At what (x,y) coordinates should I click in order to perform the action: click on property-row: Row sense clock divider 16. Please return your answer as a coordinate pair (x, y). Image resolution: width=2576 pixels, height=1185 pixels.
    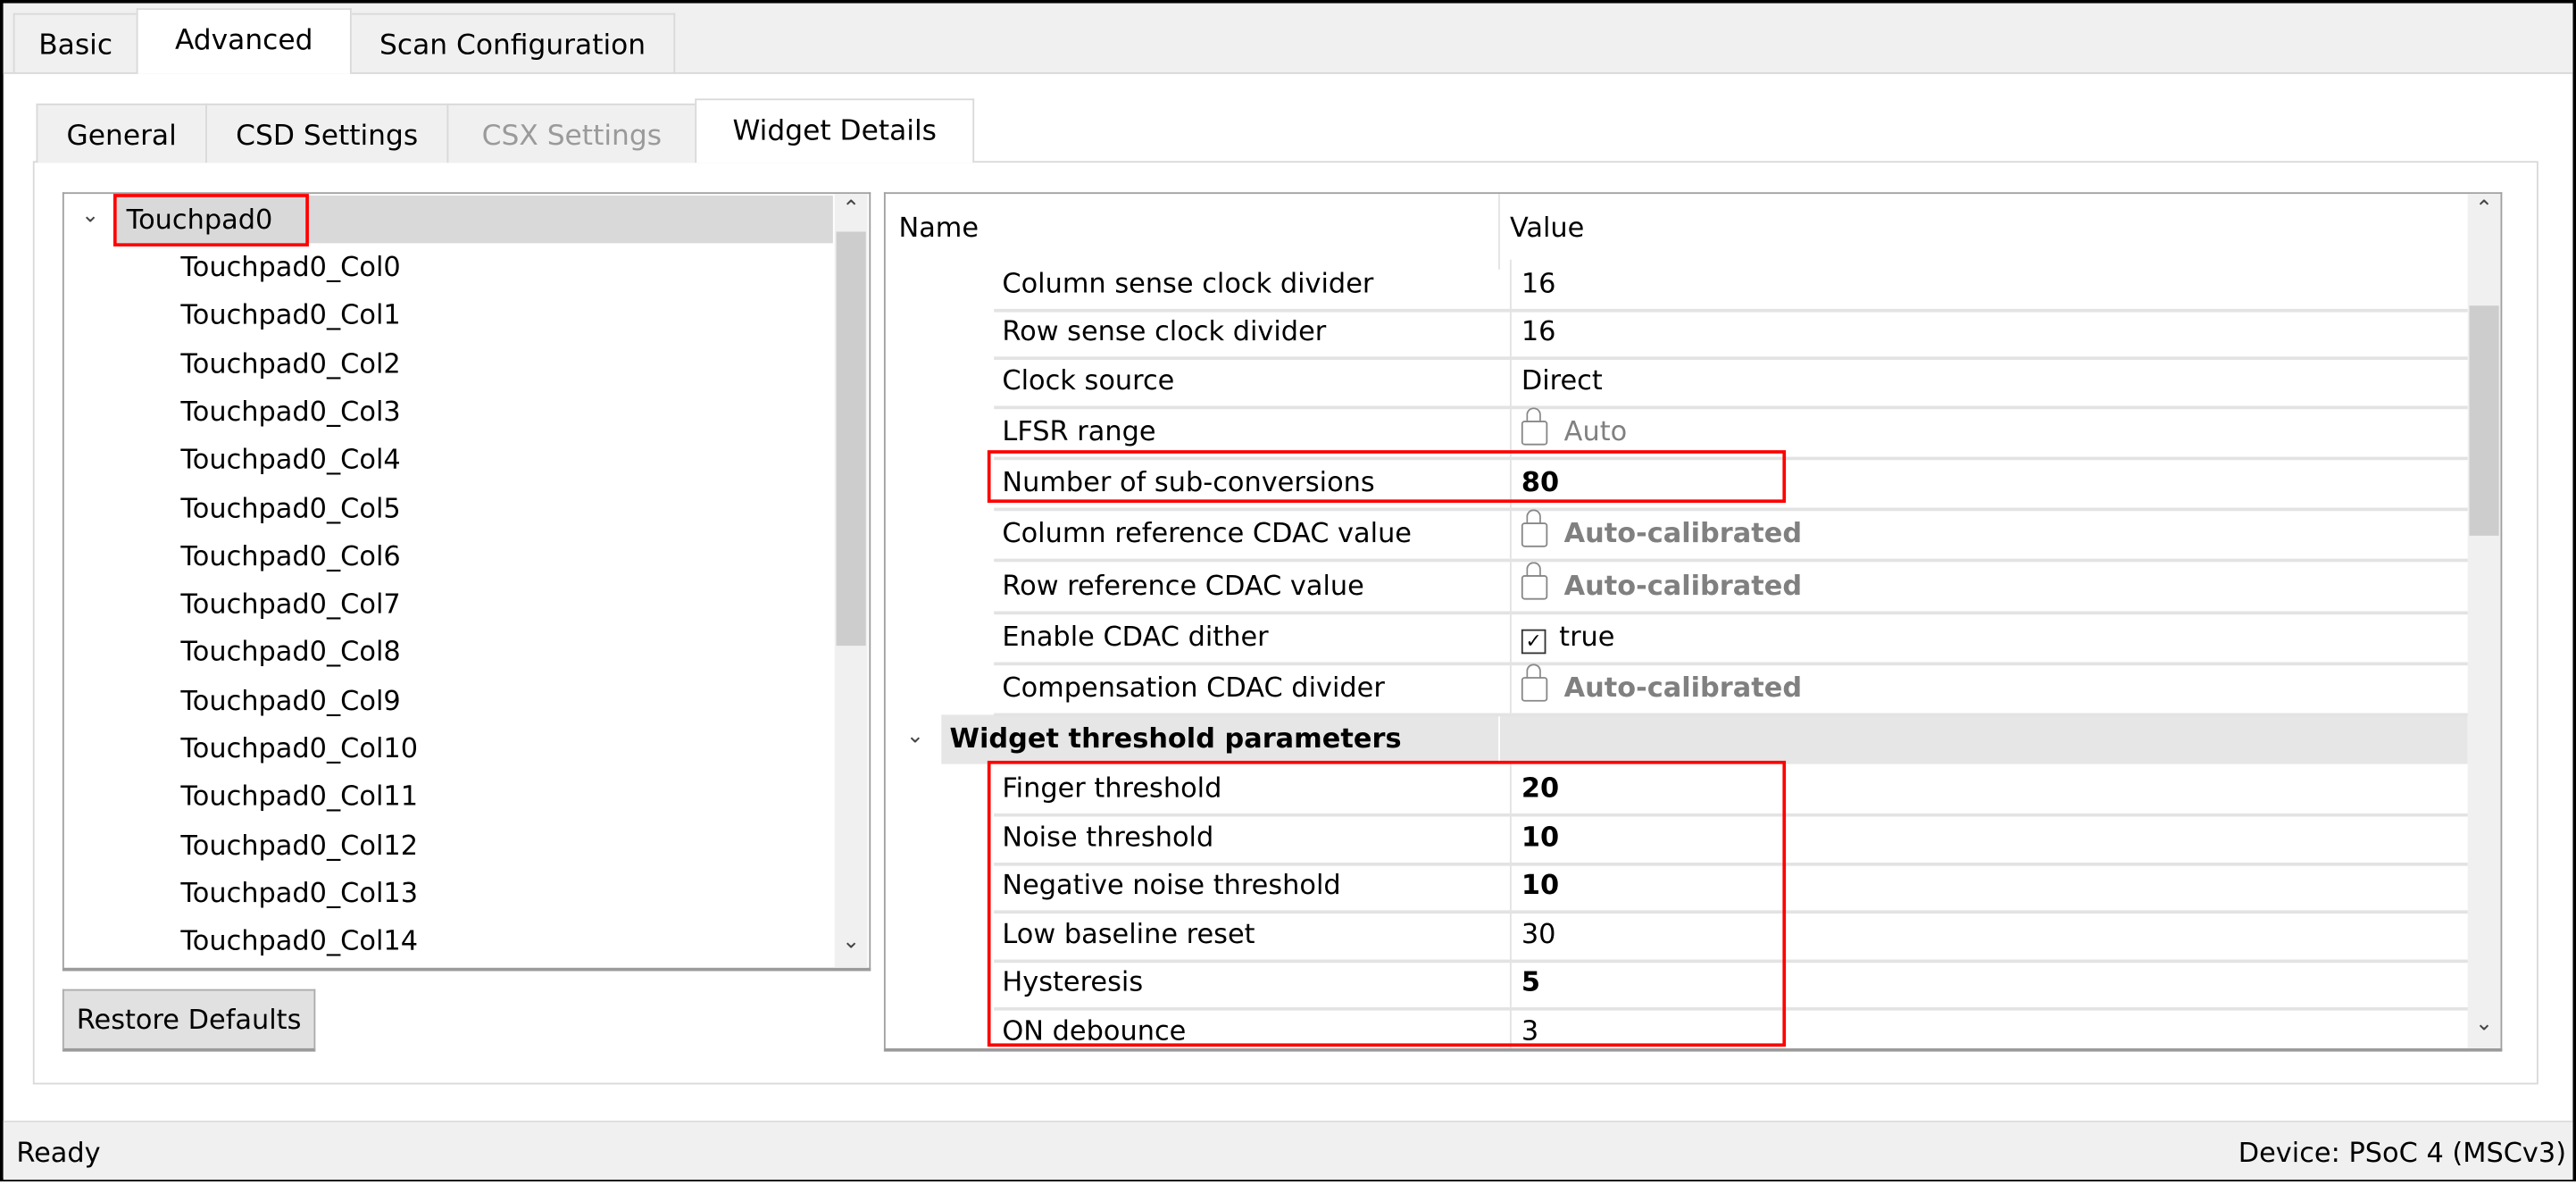
    Looking at the image, I should click on (1731, 334).